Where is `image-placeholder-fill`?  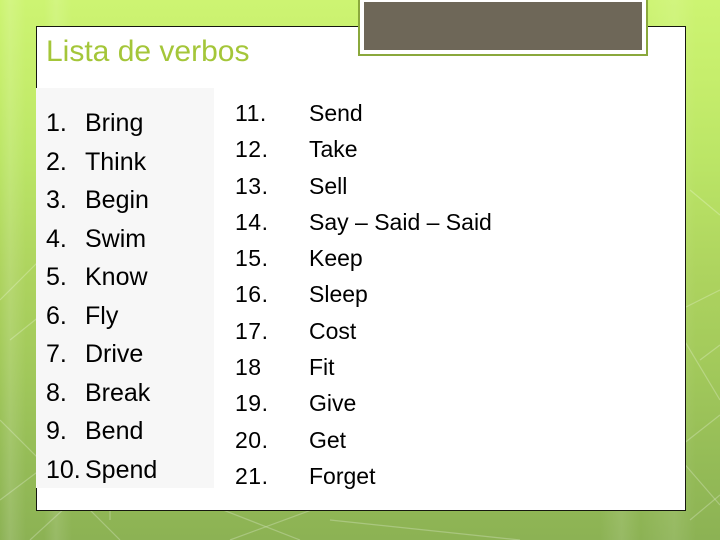 image-placeholder-fill is located at coordinates (503, 26).